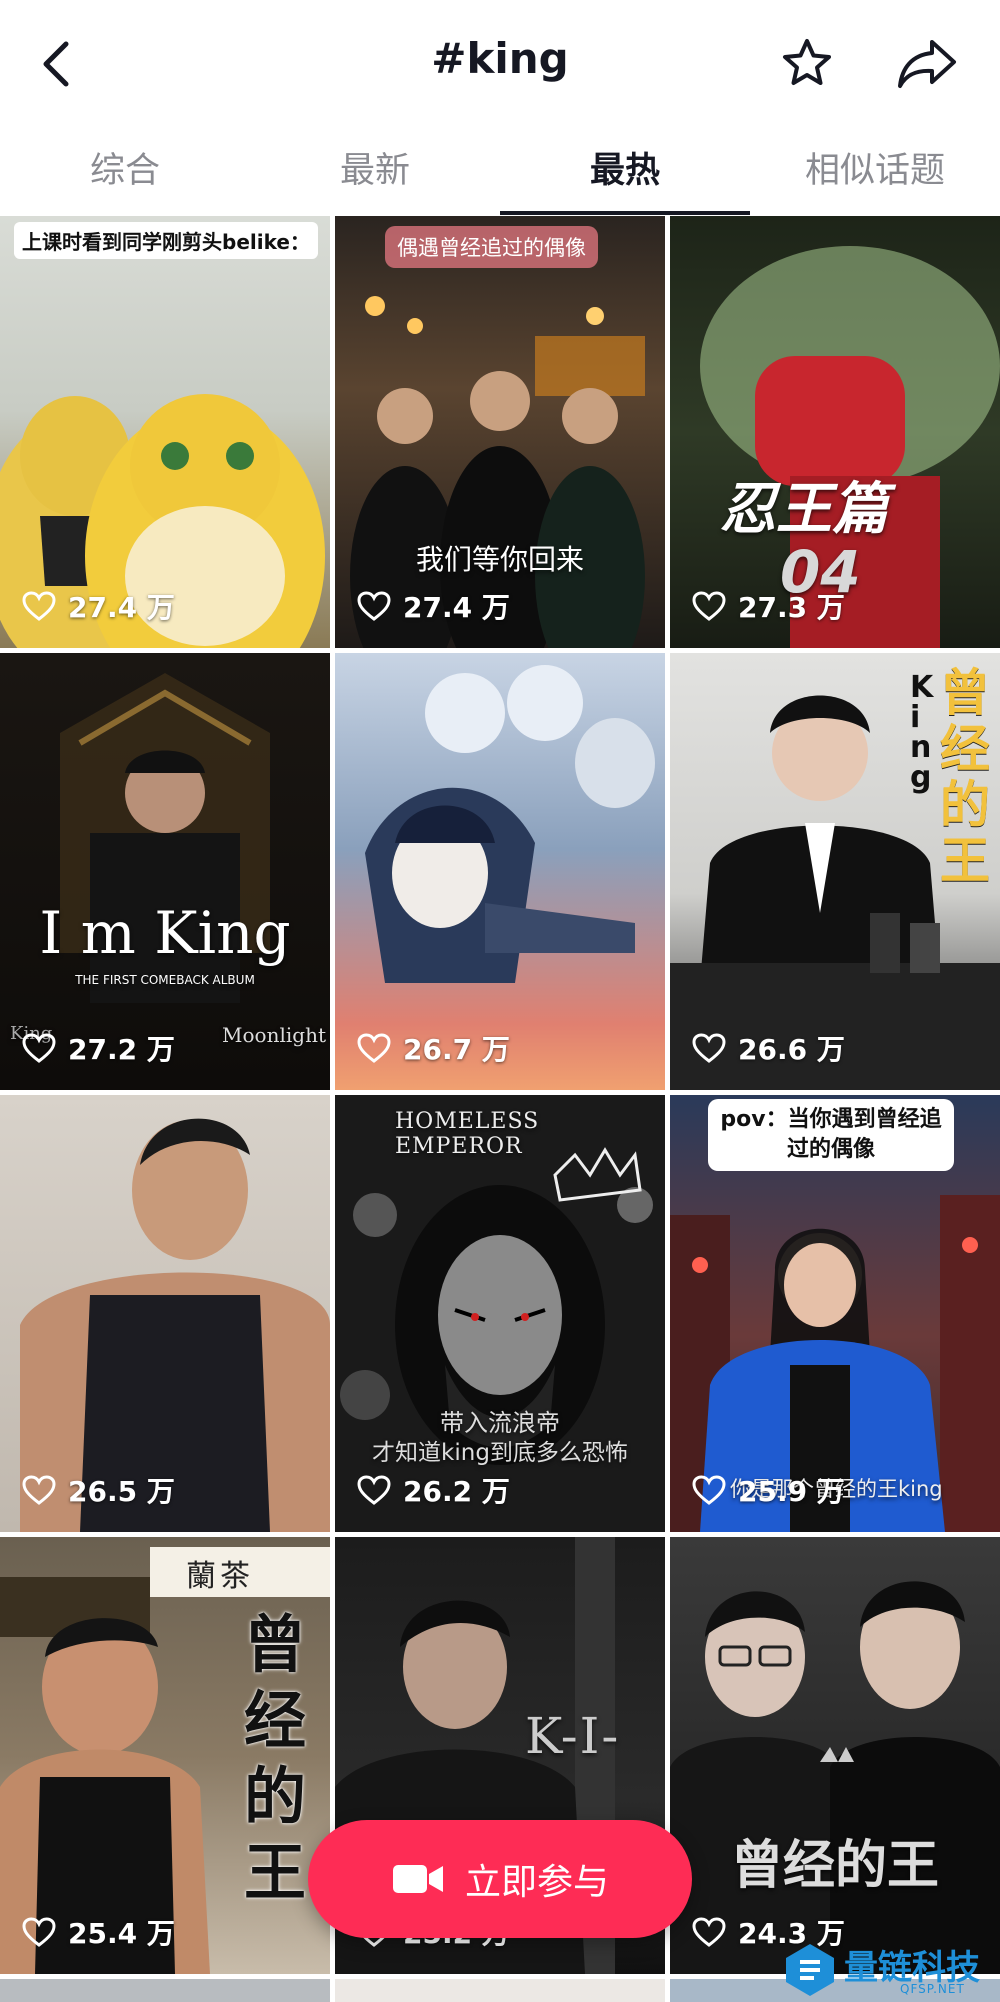 The height and width of the screenshot is (2002, 1000). I want to click on video-caption: 我们等你回来, so click(499, 559).